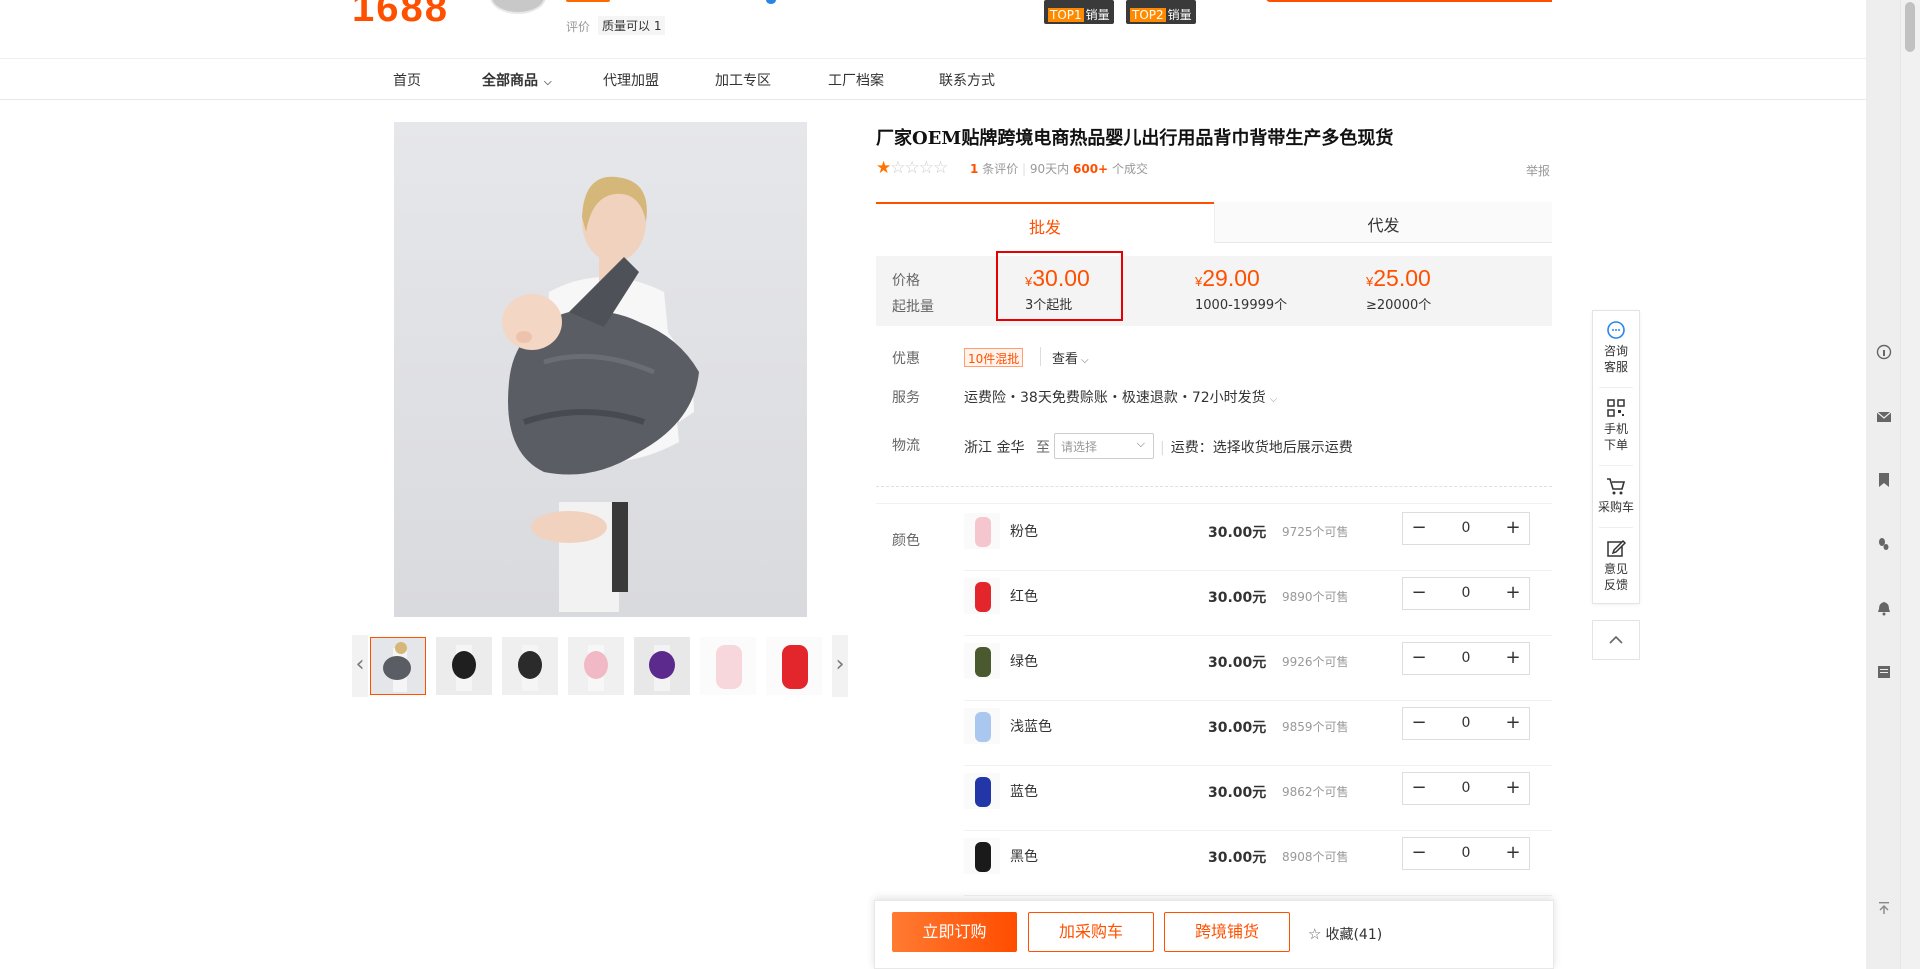 The image size is (1920, 969). Describe the element at coordinates (906, 398) in the screenshot. I see `service-label: 服务` at that location.